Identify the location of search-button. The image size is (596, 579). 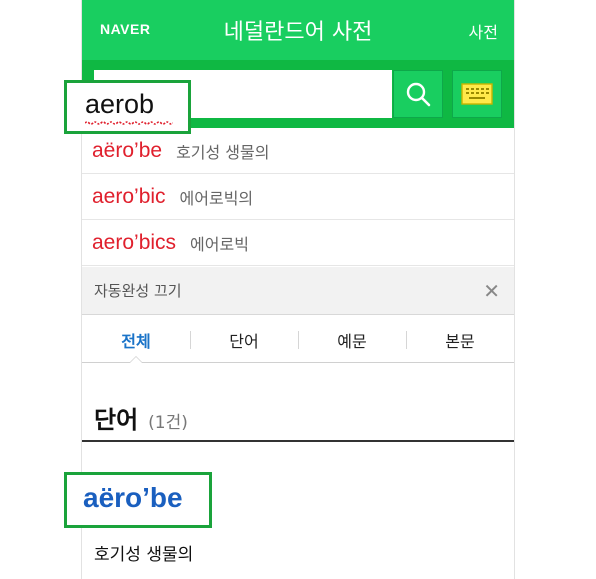
(418, 94).